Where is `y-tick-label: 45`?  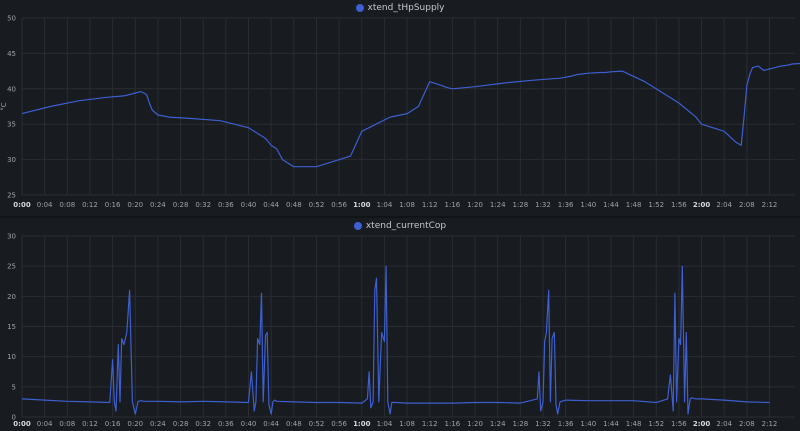
y-tick-label: 45 is located at coordinates (11, 54).